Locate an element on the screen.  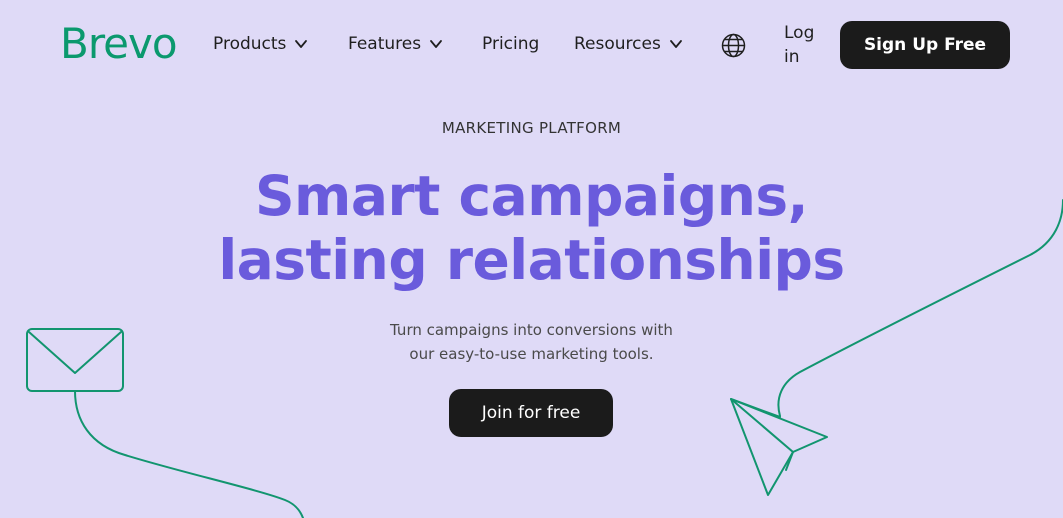
join-free-button: Join for free is located at coordinates (531, 413).